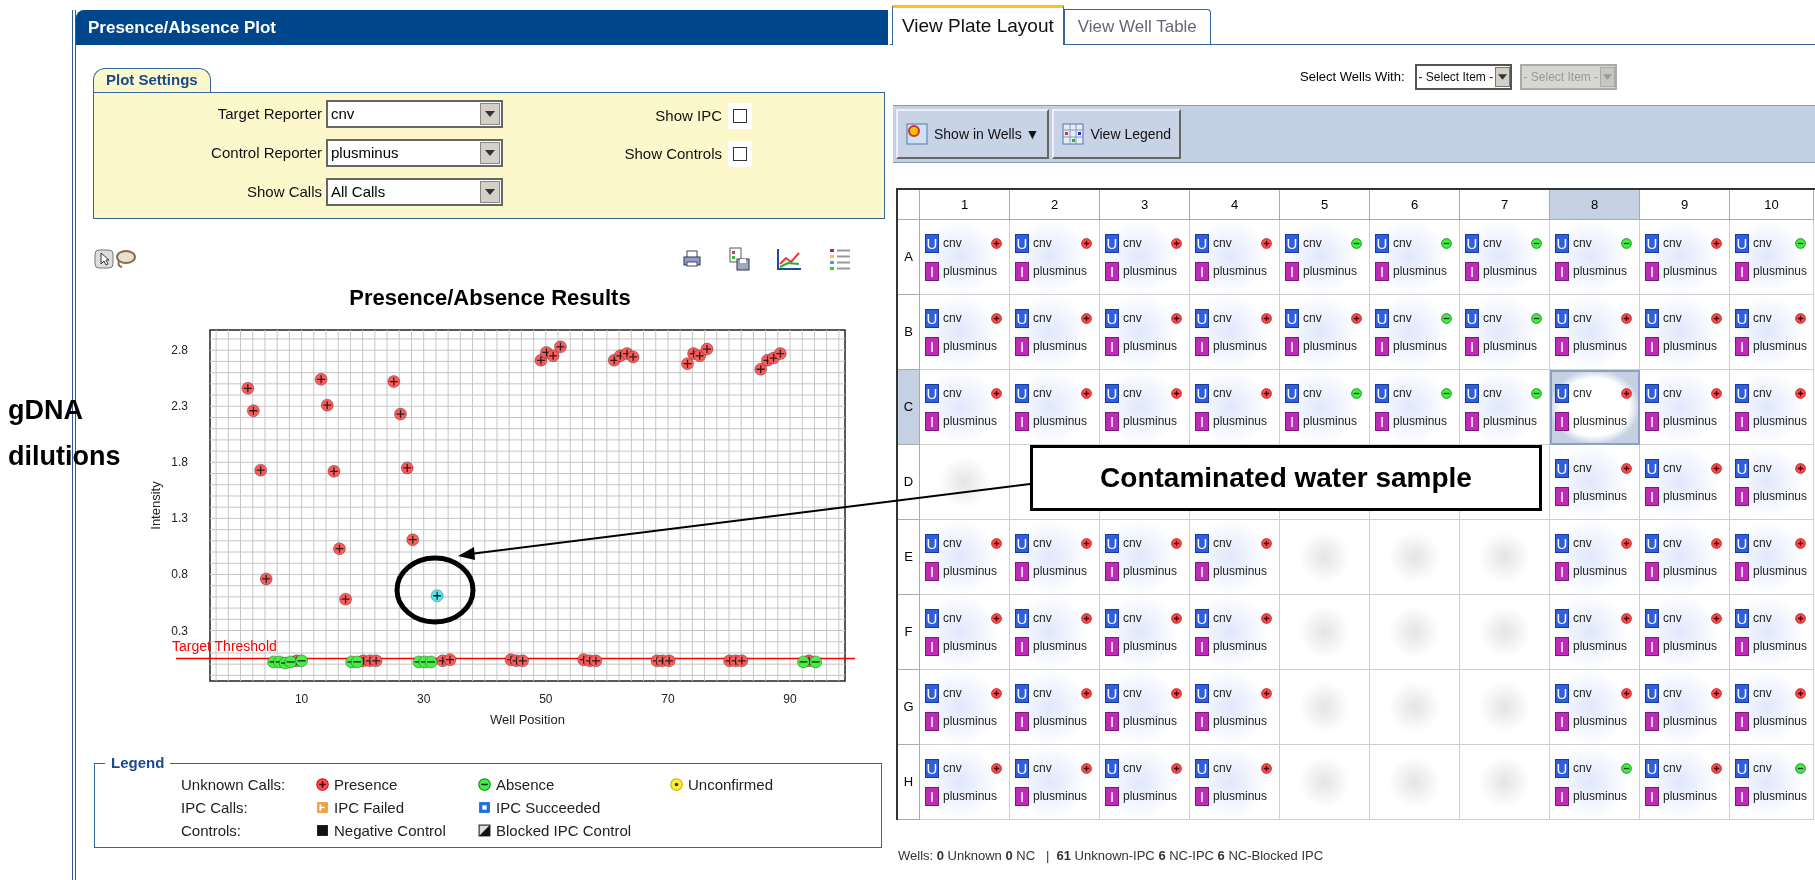 Image resolution: width=1815 pixels, height=880 pixels. What do you see at coordinates (731, 784) in the screenshot?
I see `legend-label: Unconfirmed` at bounding box center [731, 784].